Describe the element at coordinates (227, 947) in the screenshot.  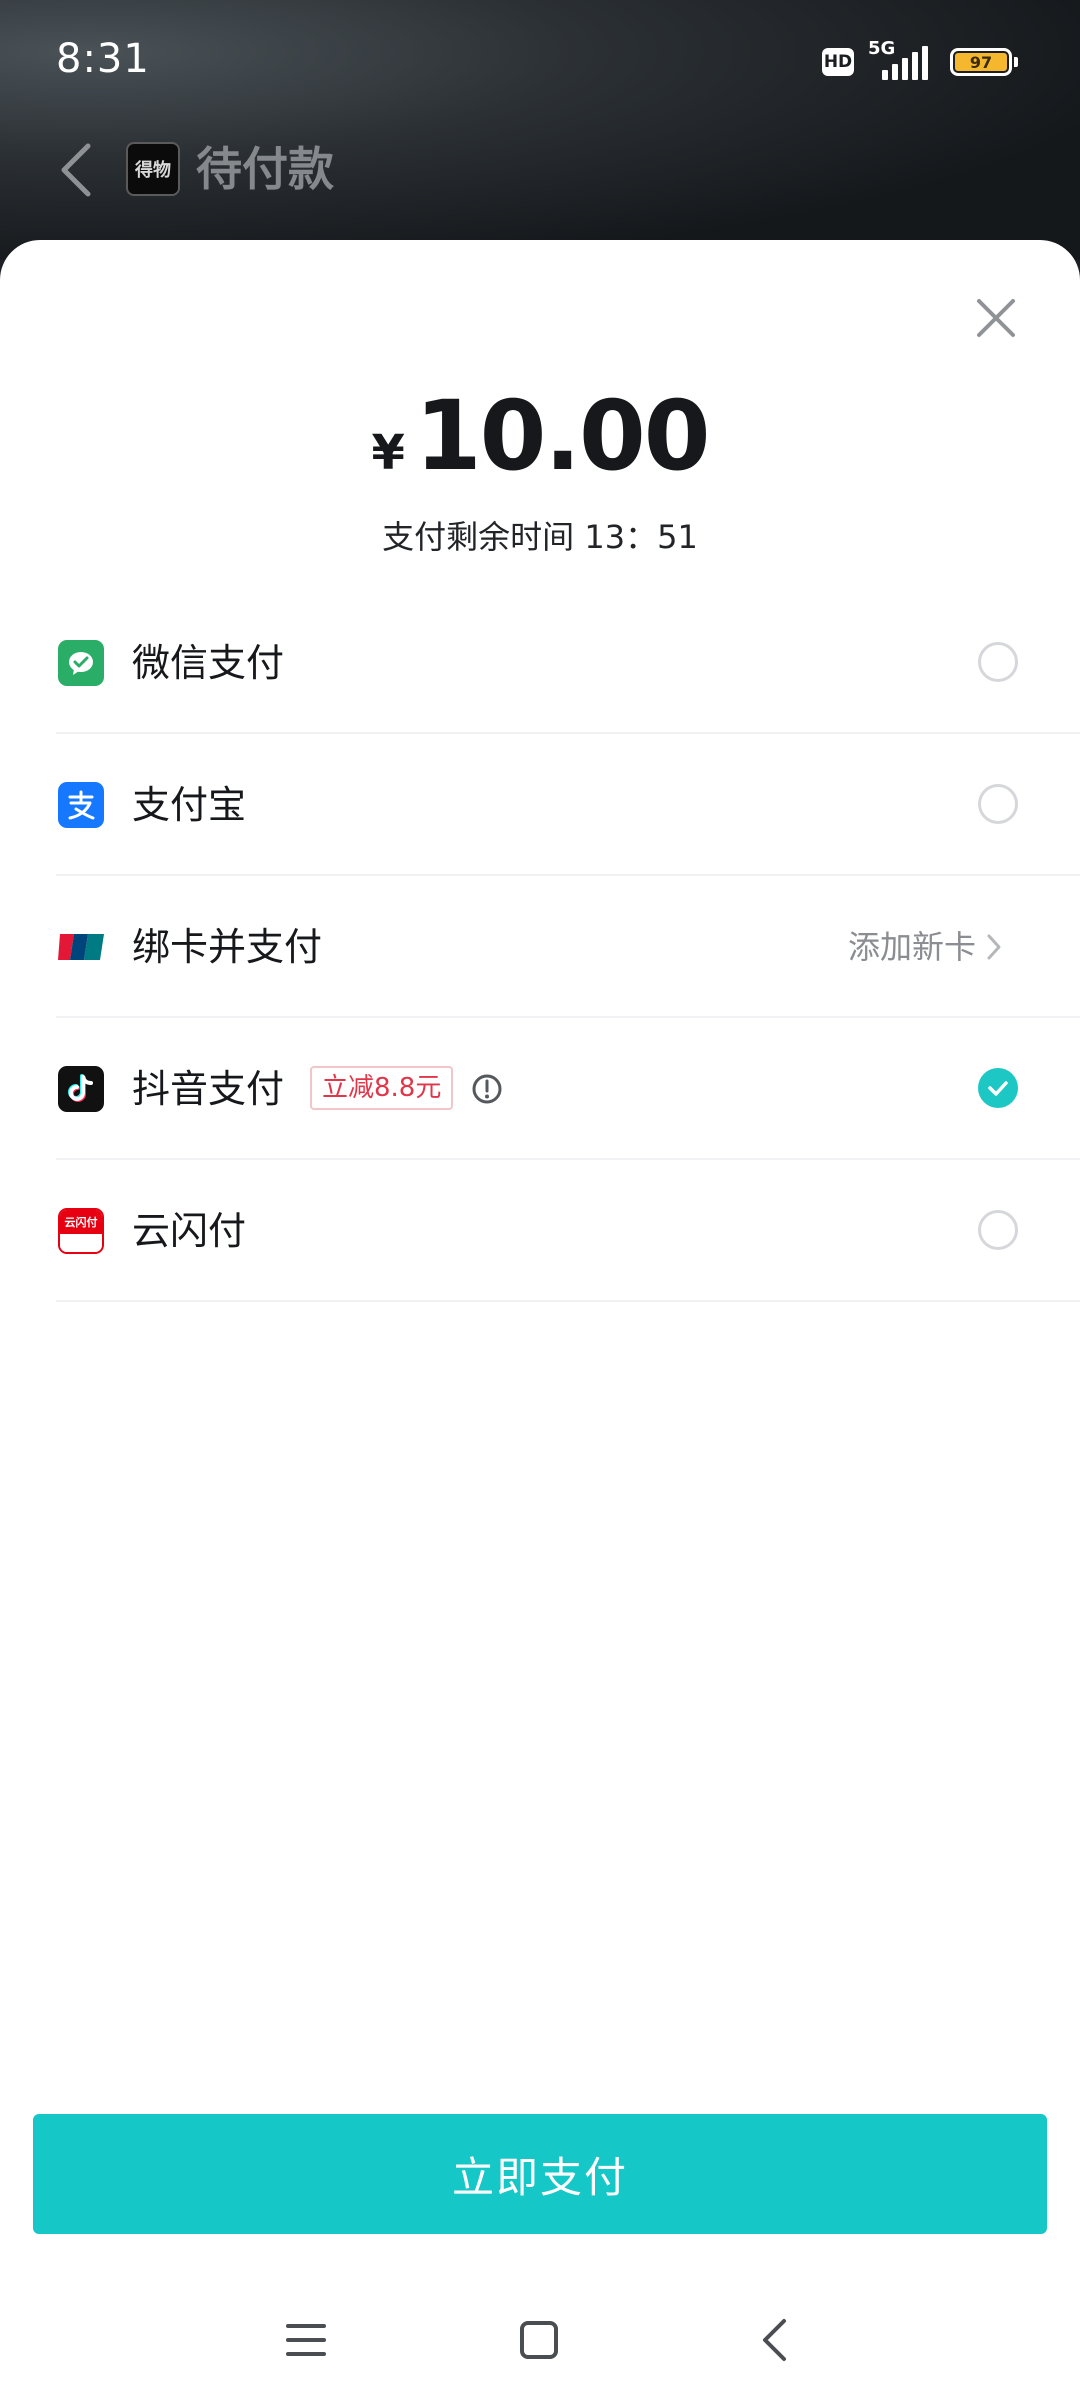
I see `method-label: 绑卡并支付` at that location.